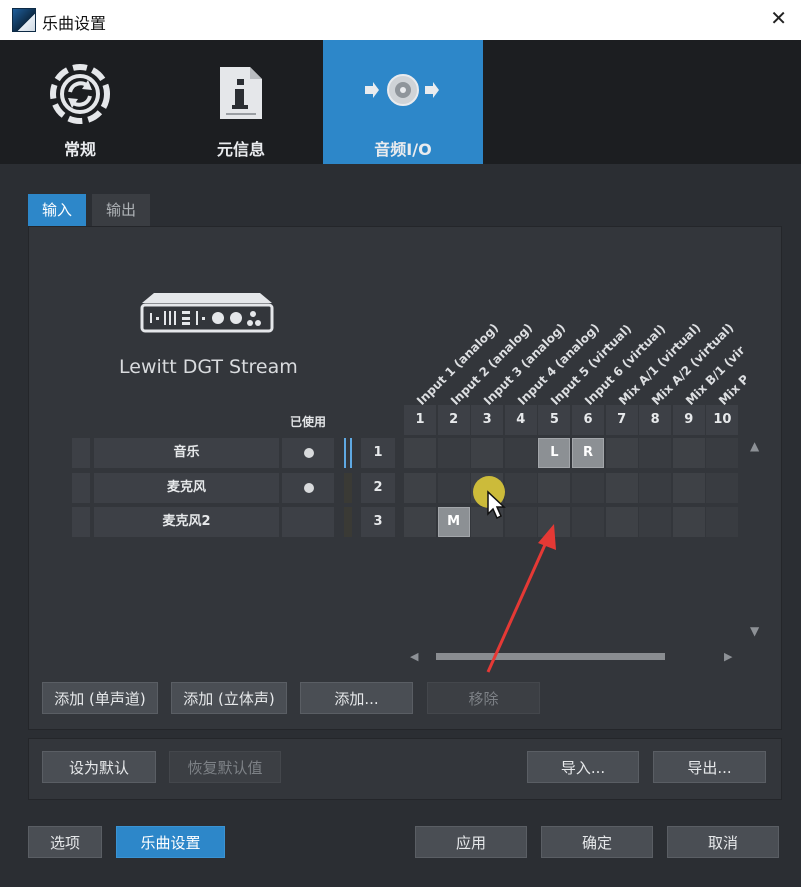 This screenshot has width=801, height=887. I want to click on add-stereo-button: 添加 (立体声), so click(229, 698).